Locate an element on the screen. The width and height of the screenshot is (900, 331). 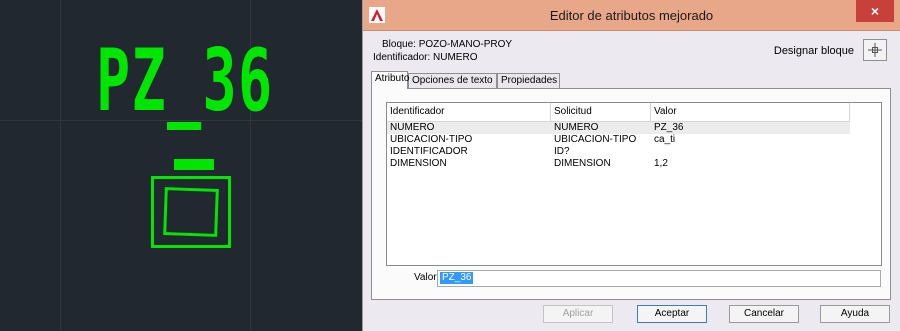
close-button: × is located at coordinates (875, 11).